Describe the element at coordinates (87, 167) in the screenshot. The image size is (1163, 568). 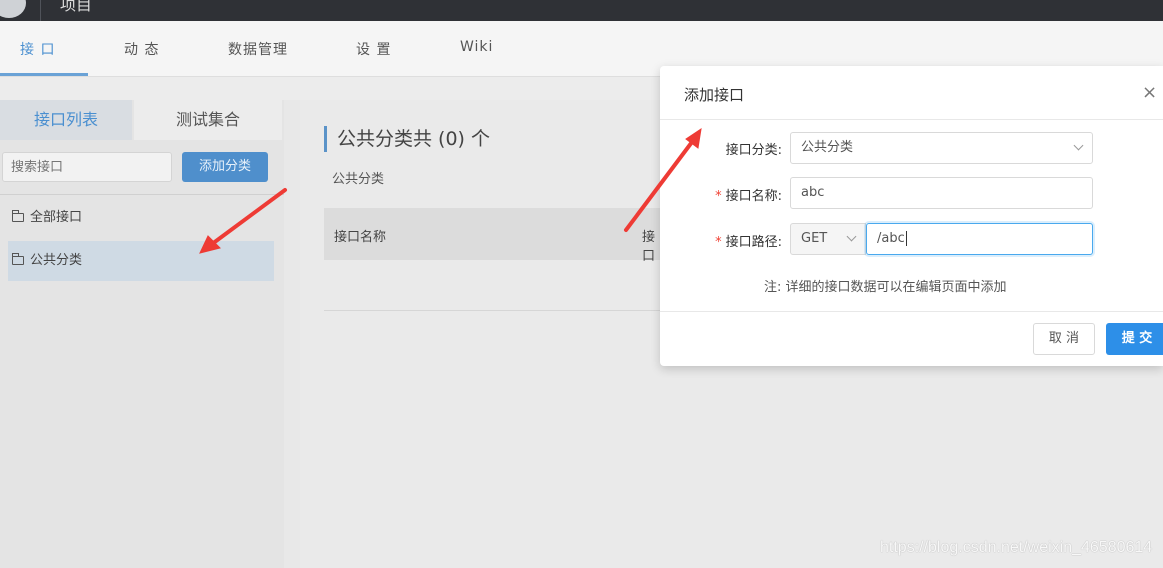
I see `search-input` at that location.